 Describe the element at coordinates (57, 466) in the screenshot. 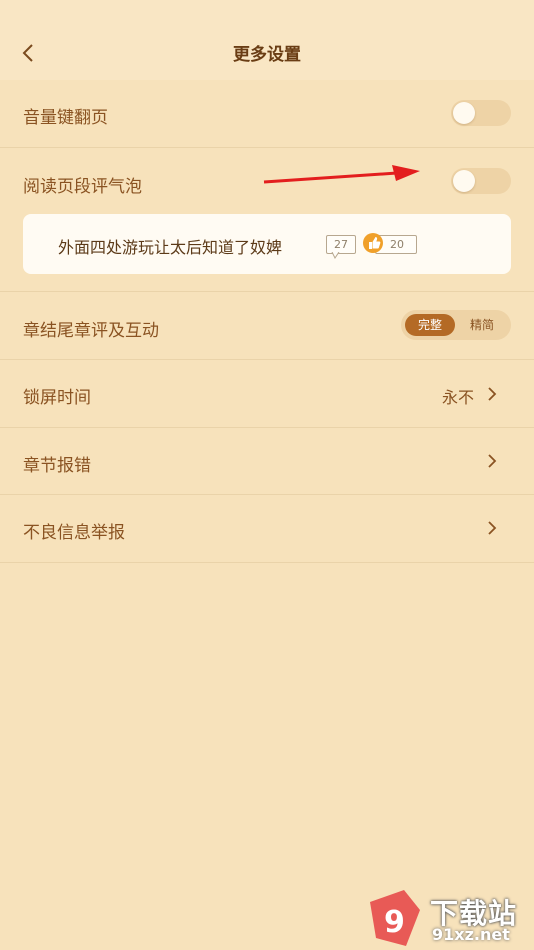

I see `setting-label: 章节报错` at that location.